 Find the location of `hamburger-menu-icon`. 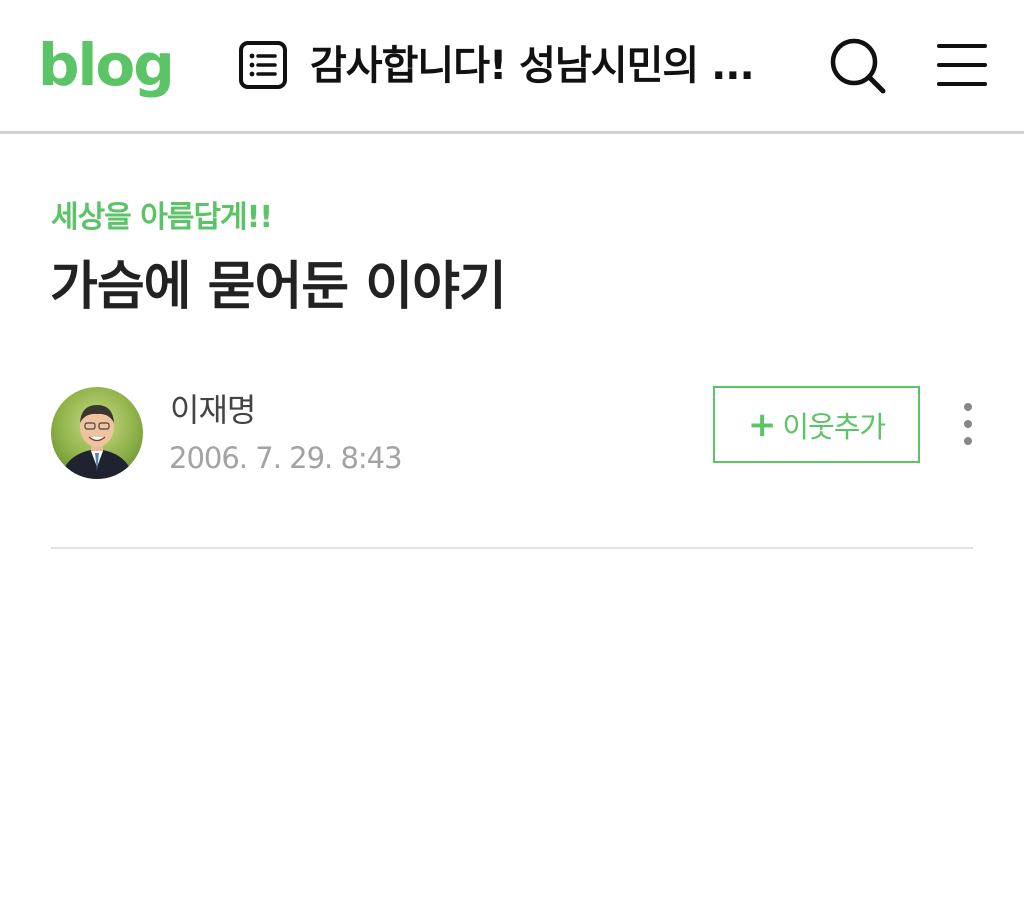

hamburger-menu-icon is located at coordinates (962, 65).